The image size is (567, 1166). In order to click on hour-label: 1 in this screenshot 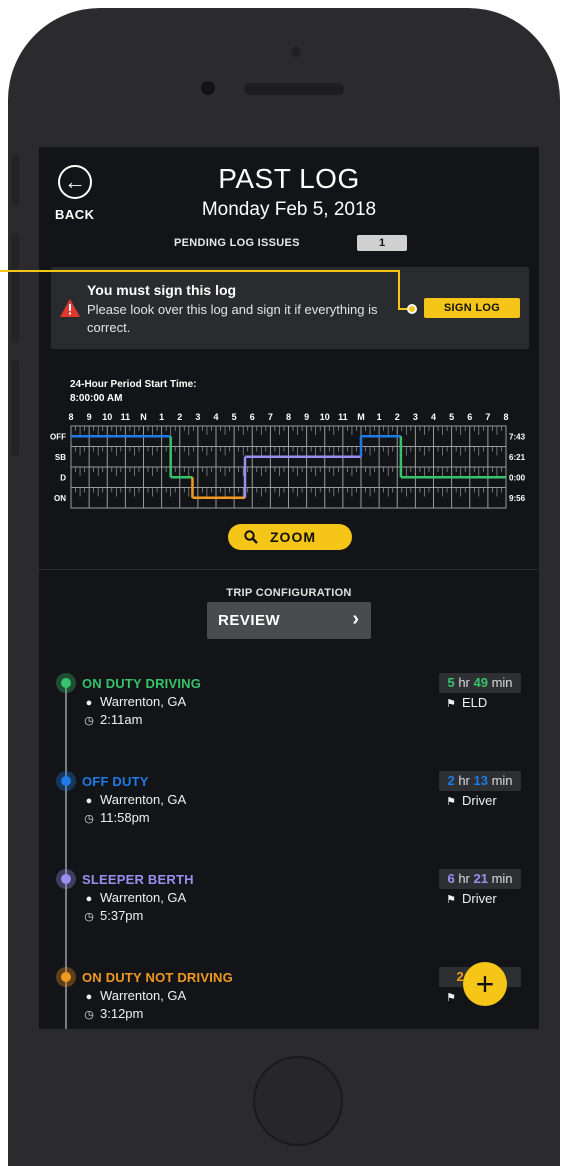, I will do `click(379, 417)`.